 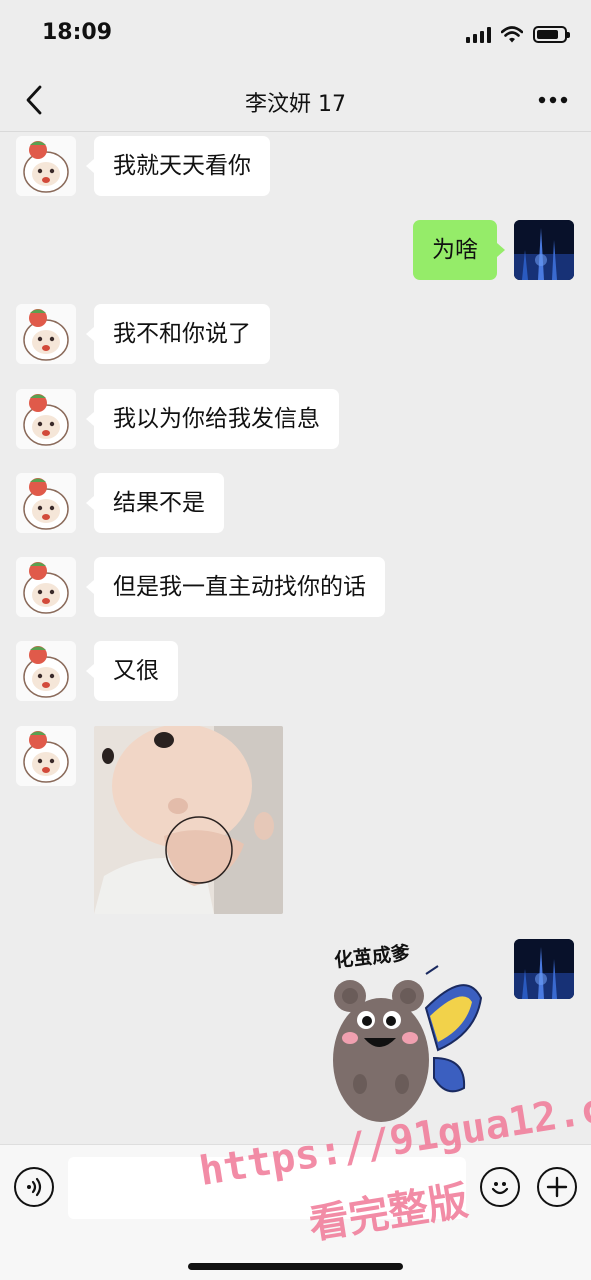 What do you see at coordinates (295, 35) in the screenshot?
I see `status-bar: 18:09` at bounding box center [295, 35].